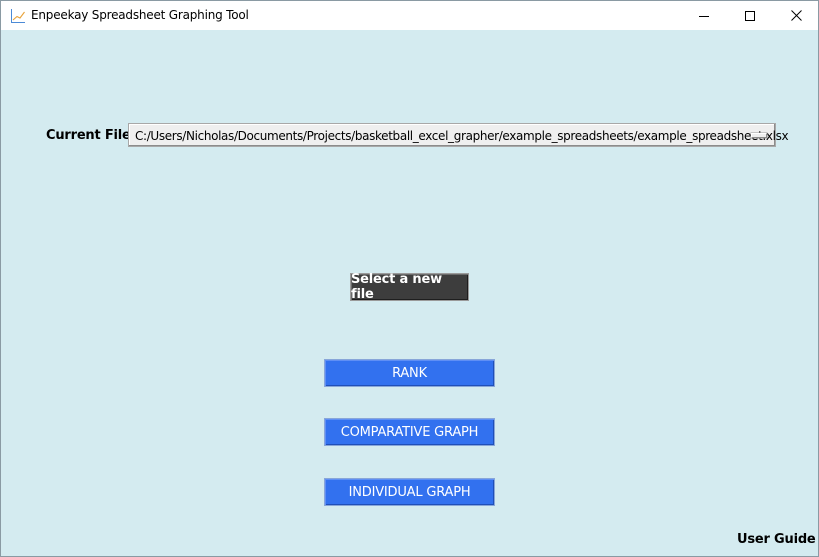  What do you see at coordinates (776, 539) in the screenshot?
I see `user-guide-link: User Guide` at bounding box center [776, 539].